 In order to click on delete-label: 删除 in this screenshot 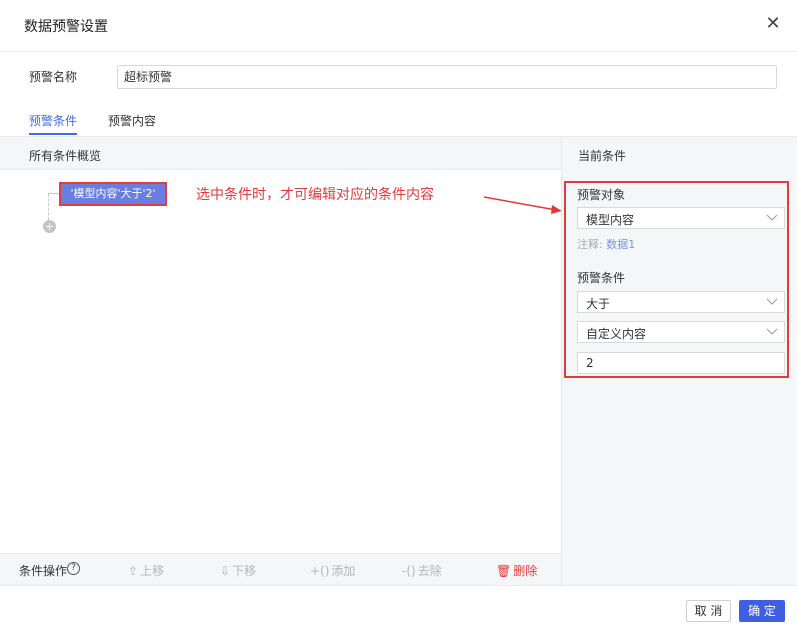, I will do `click(525, 571)`.